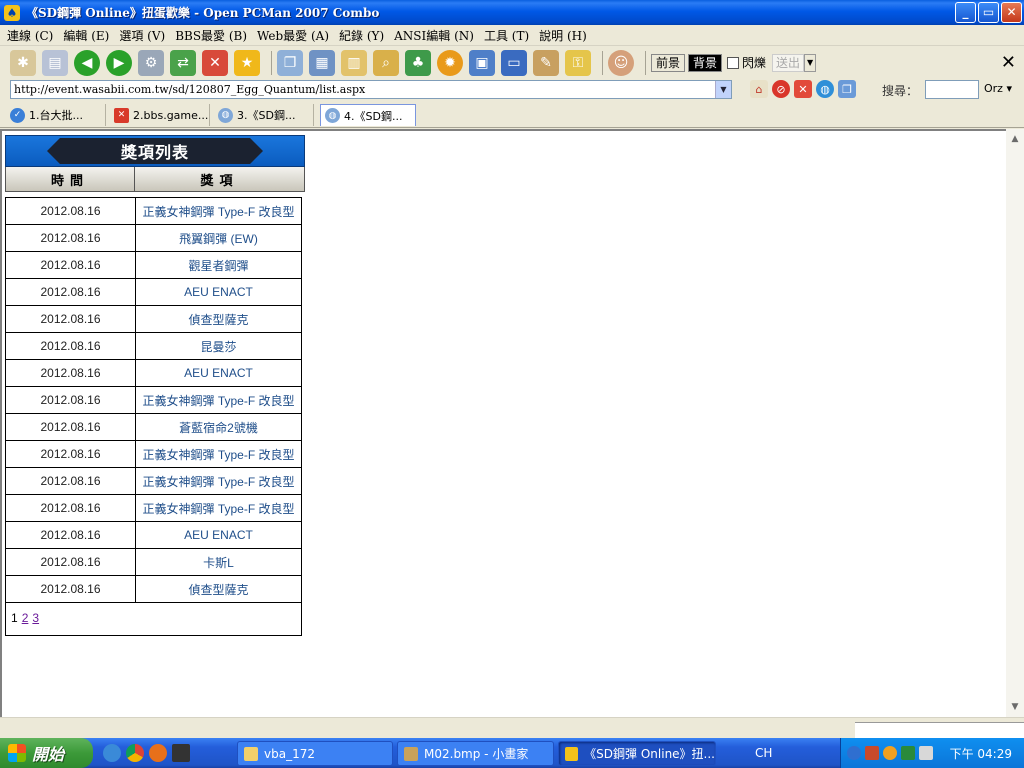 Image resolution: width=1024 pixels, height=768 pixels. I want to click on vertical-scrollbar: ▲ ▼, so click(1015, 423).